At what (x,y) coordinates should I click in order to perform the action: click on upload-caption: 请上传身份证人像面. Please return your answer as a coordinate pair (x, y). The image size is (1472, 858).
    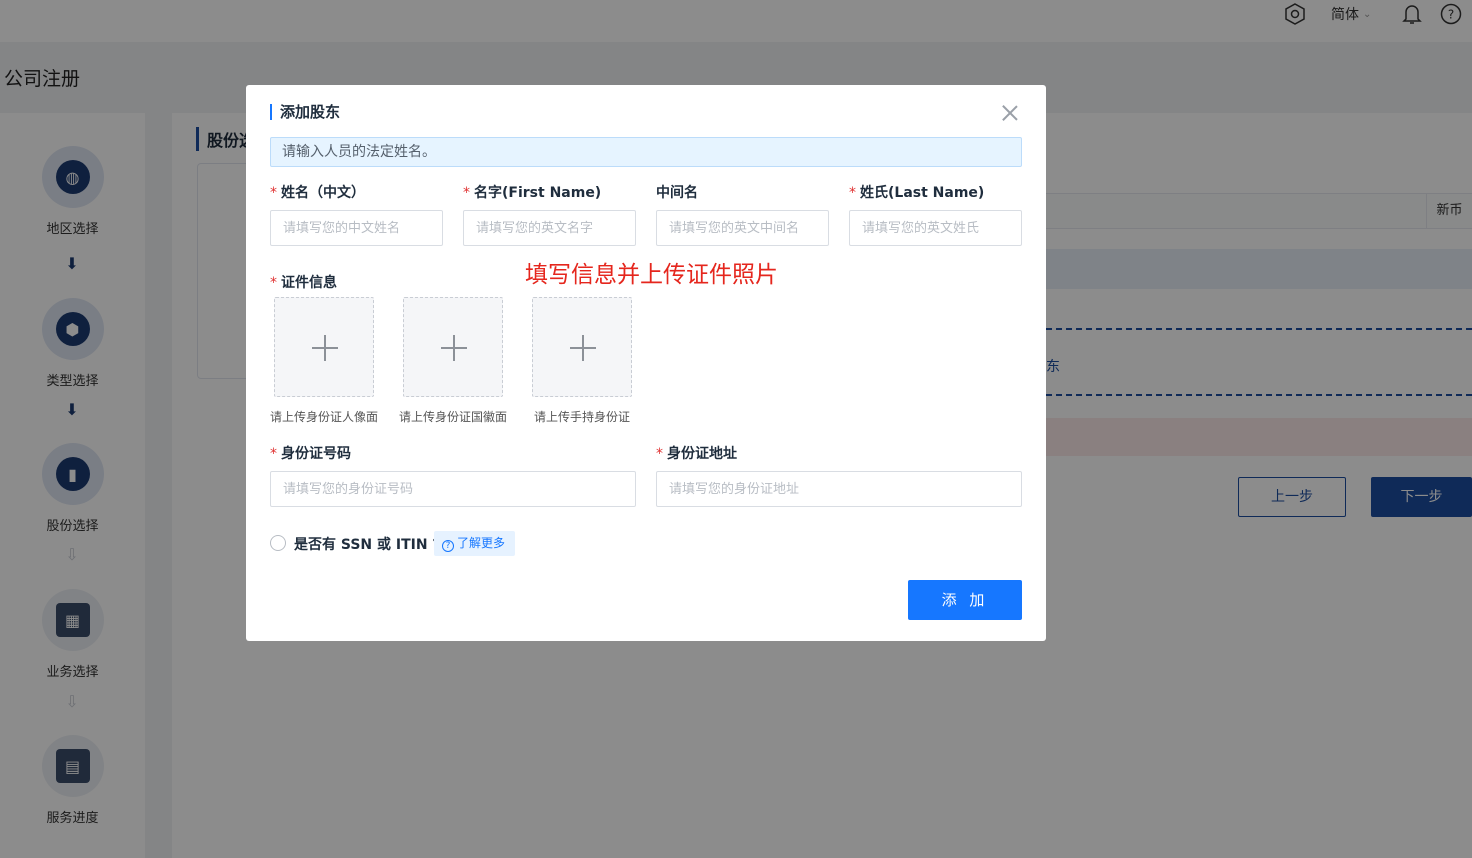
    Looking at the image, I should click on (324, 417).